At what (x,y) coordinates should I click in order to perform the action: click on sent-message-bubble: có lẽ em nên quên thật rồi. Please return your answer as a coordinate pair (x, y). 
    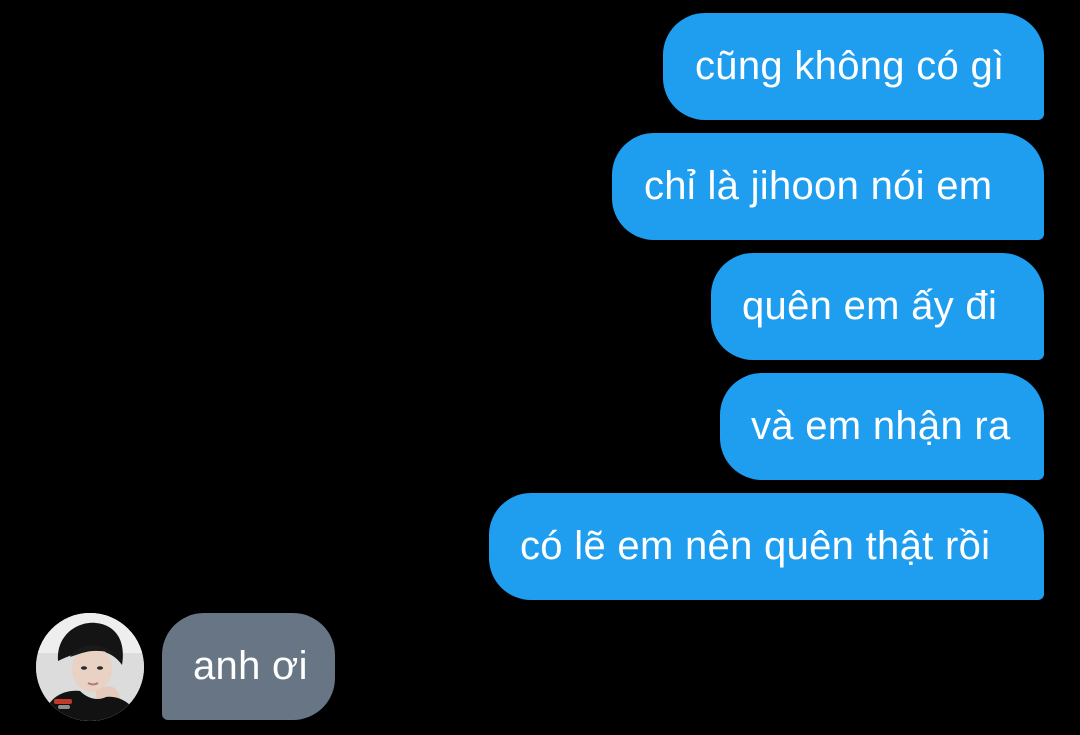
    Looking at the image, I should click on (766, 546).